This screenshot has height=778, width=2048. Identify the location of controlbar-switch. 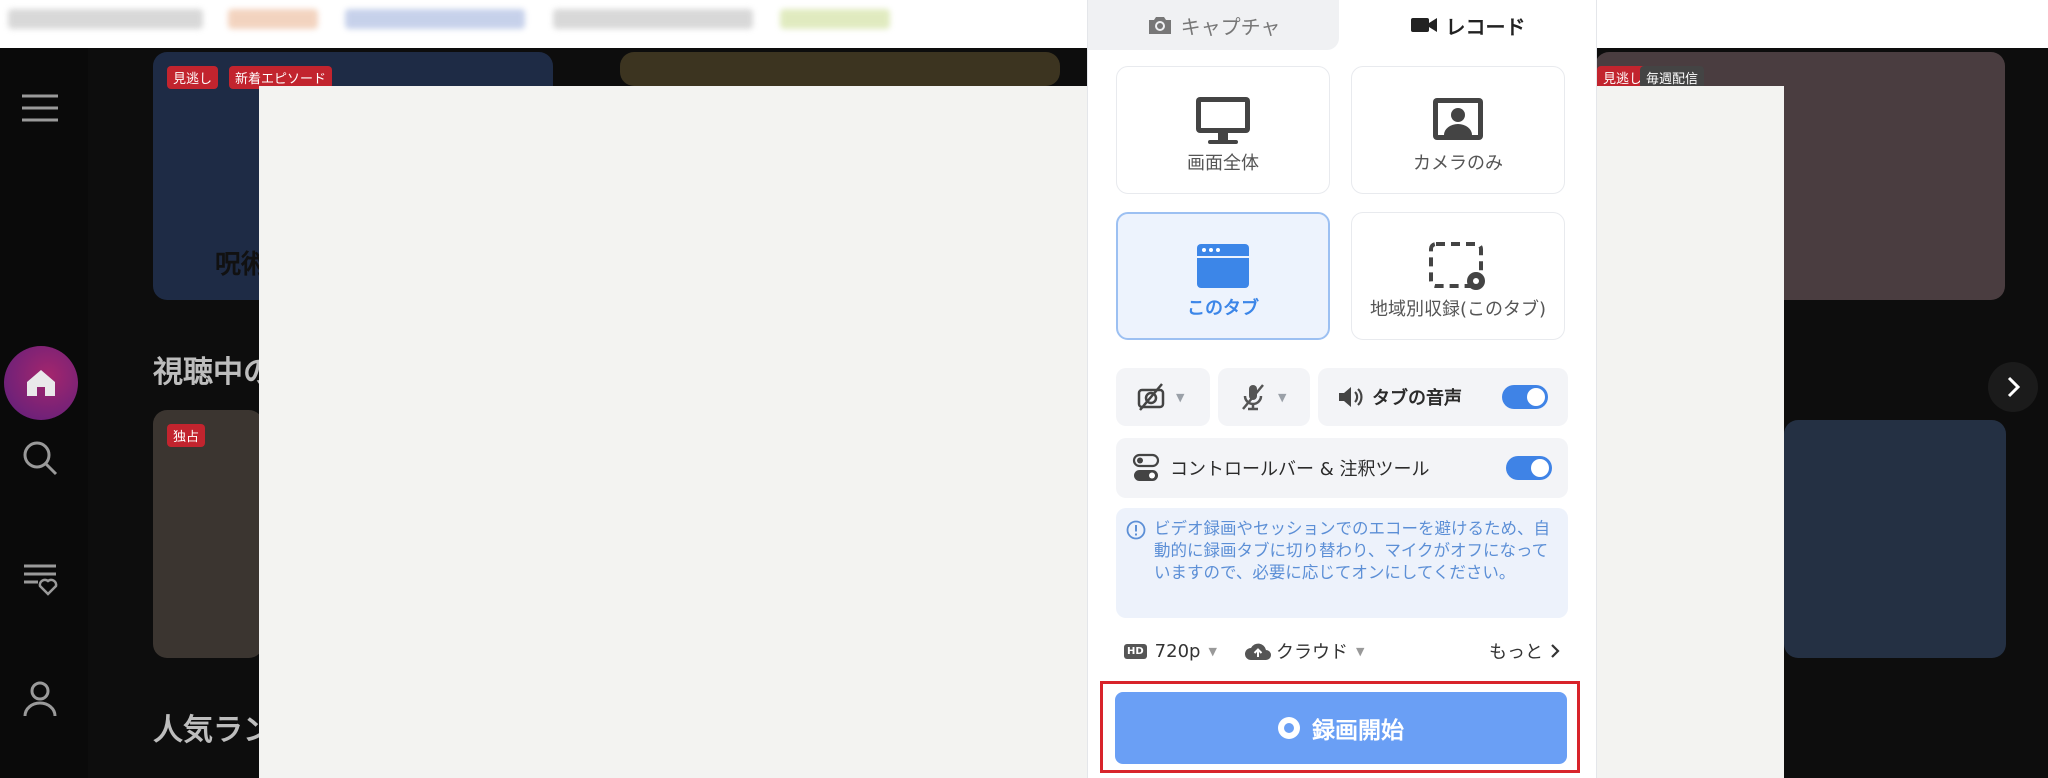
(1529, 468).